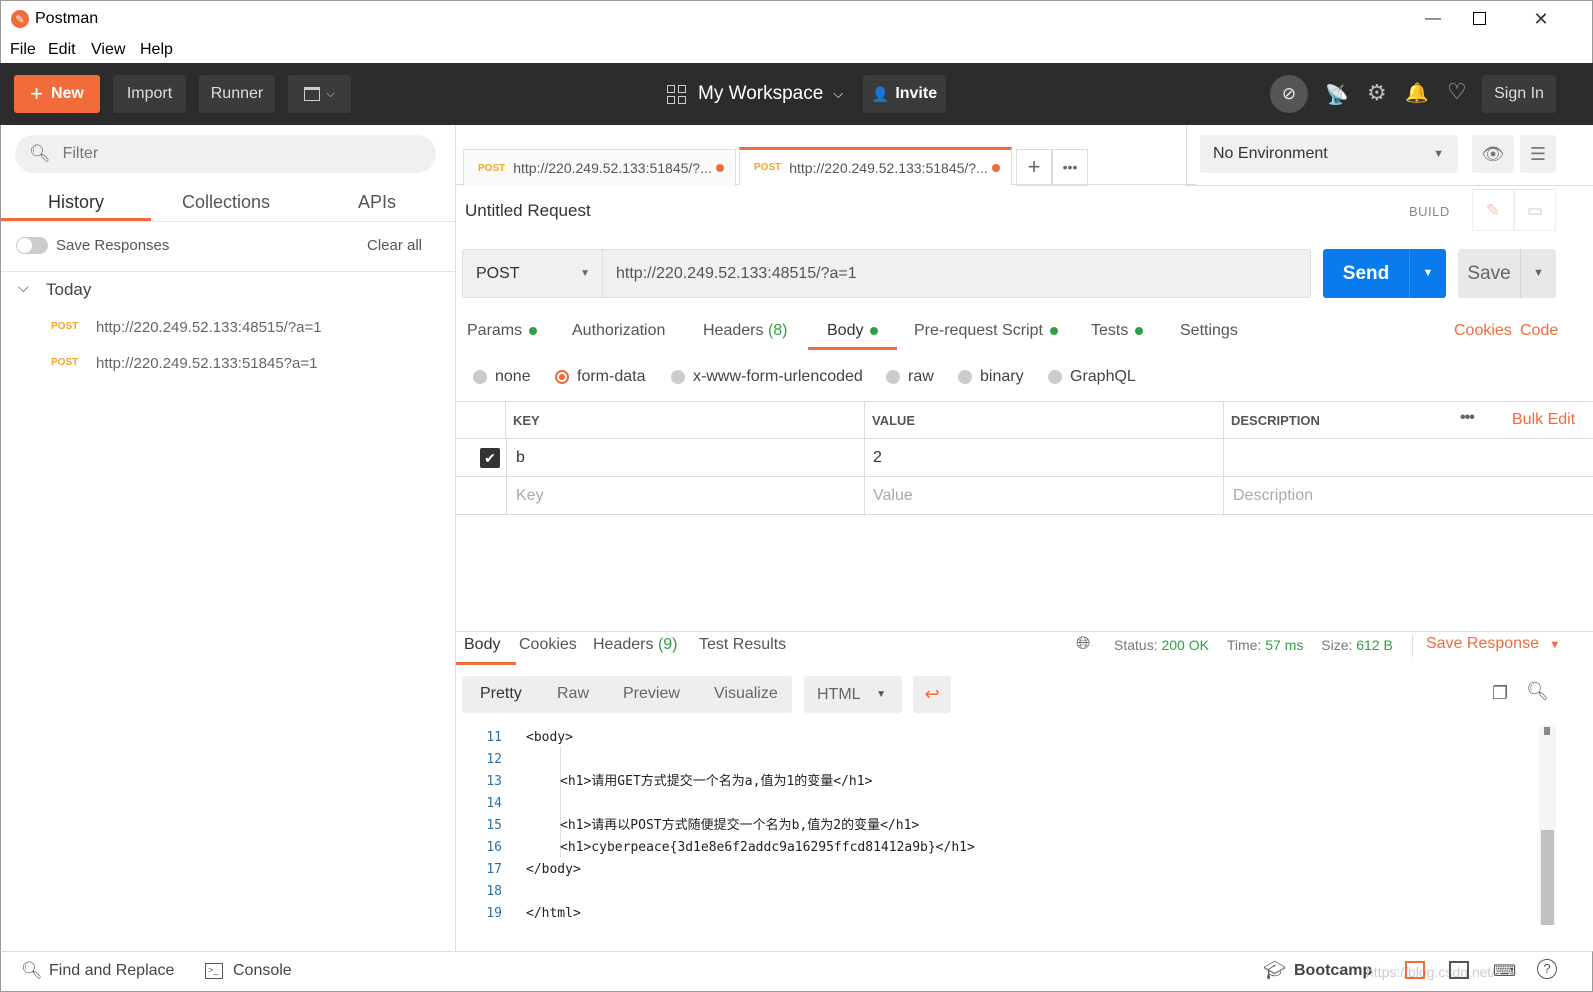  I want to click on split-pane-icon, so click(1459, 970).